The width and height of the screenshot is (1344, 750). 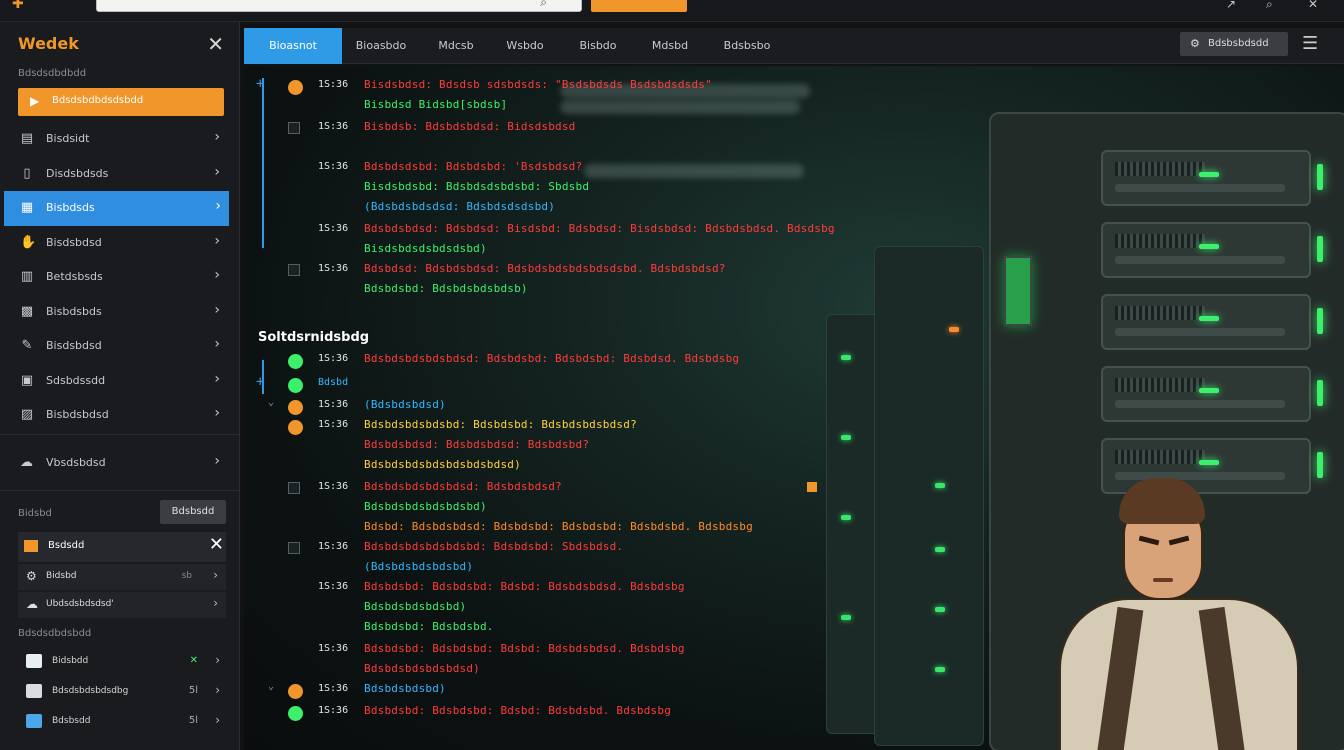 I want to click on sidebar-item-1: ▤ Bisdsidt ›, so click(x=120, y=139).